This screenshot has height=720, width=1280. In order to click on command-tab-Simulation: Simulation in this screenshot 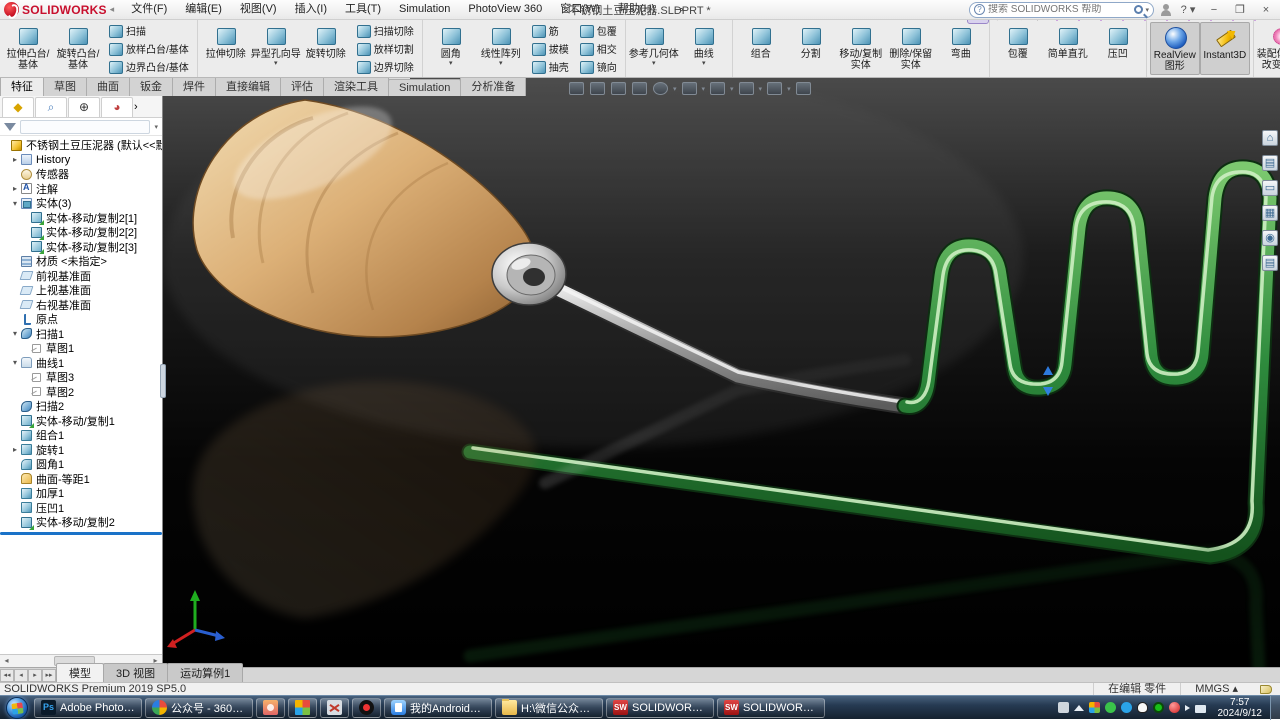, I will do `click(425, 87)`.